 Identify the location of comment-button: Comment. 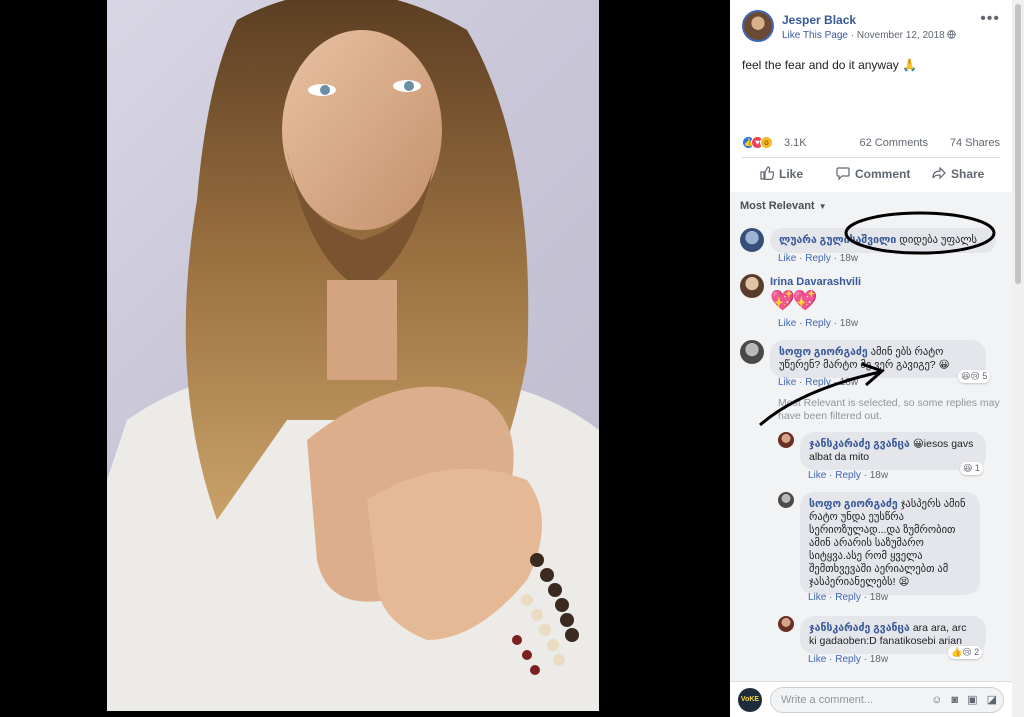
(873, 173).